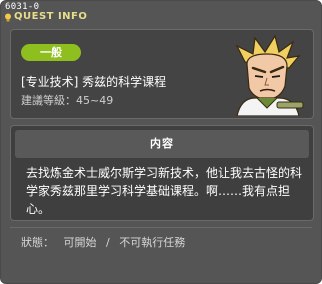 This screenshot has width=322, height=284. Describe the element at coordinates (51, 52) in the screenshot. I see `quest-type-badge: 一般` at that location.